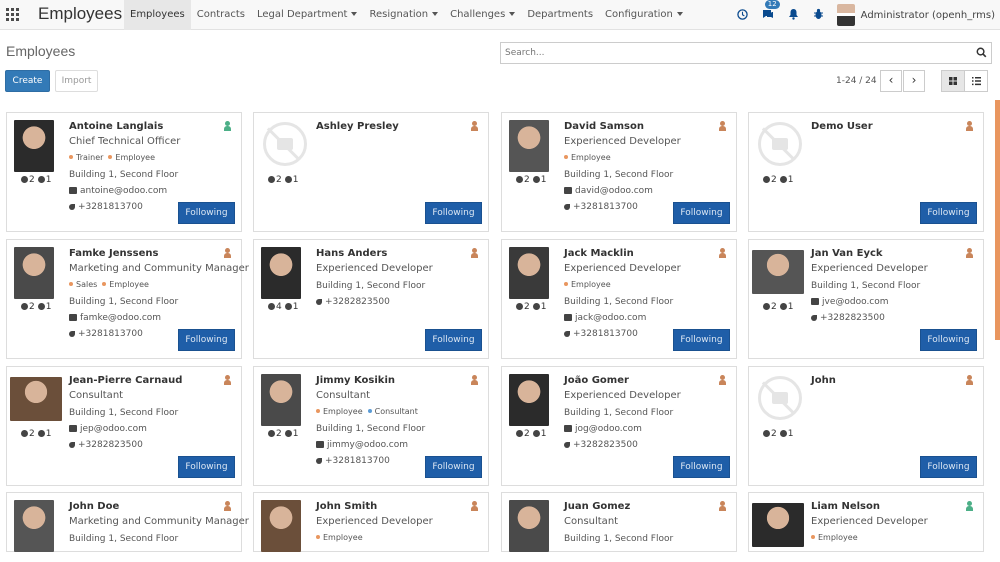 This screenshot has height=562, width=1000. Describe the element at coordinates (790, 307) in the screenshot. I see `follower-count: 1` at that location.